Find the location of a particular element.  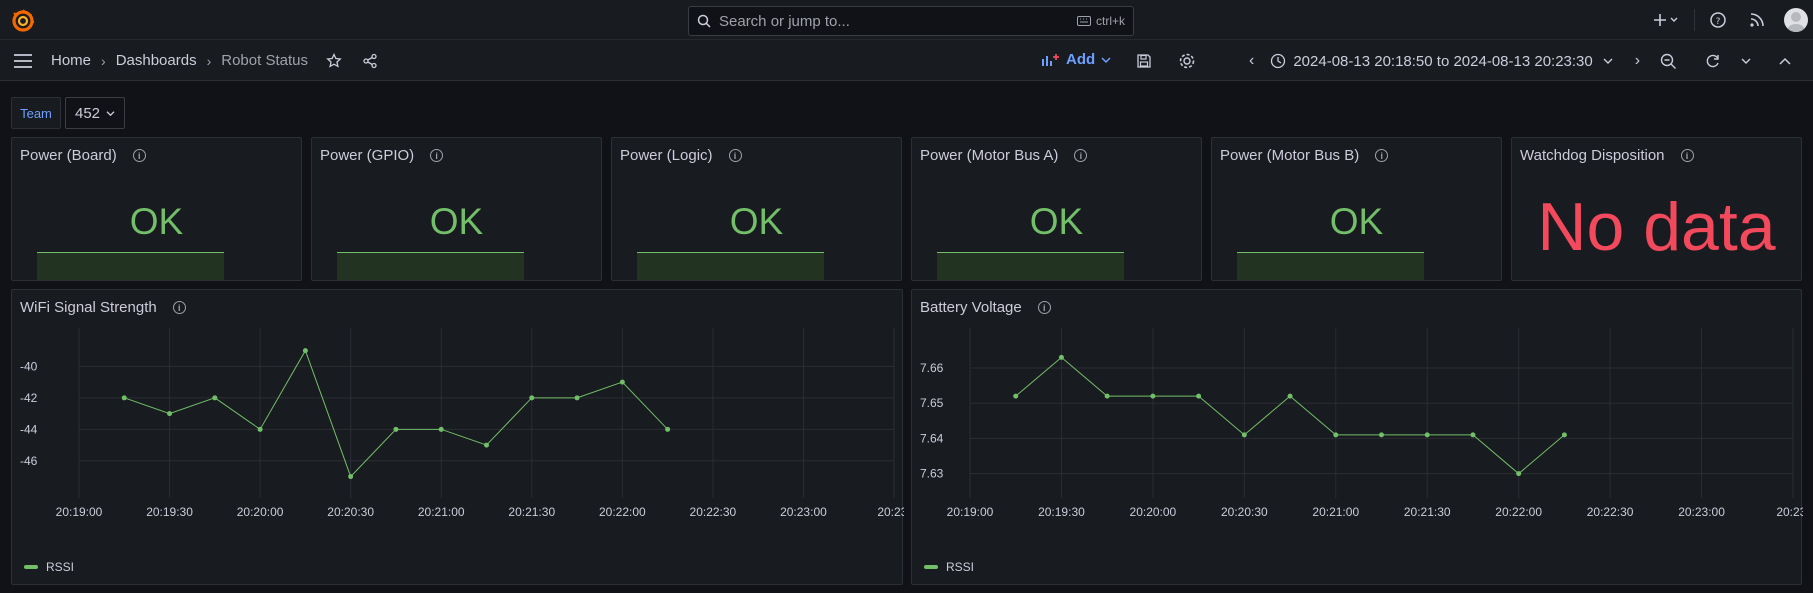

chevron-left-icon: ‹ is located at coordinates (1251, 61).